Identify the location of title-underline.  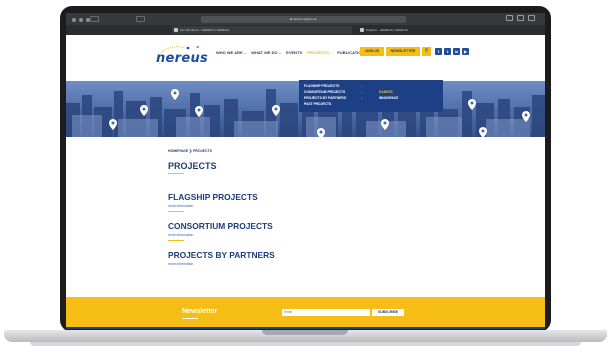
(176, 173).